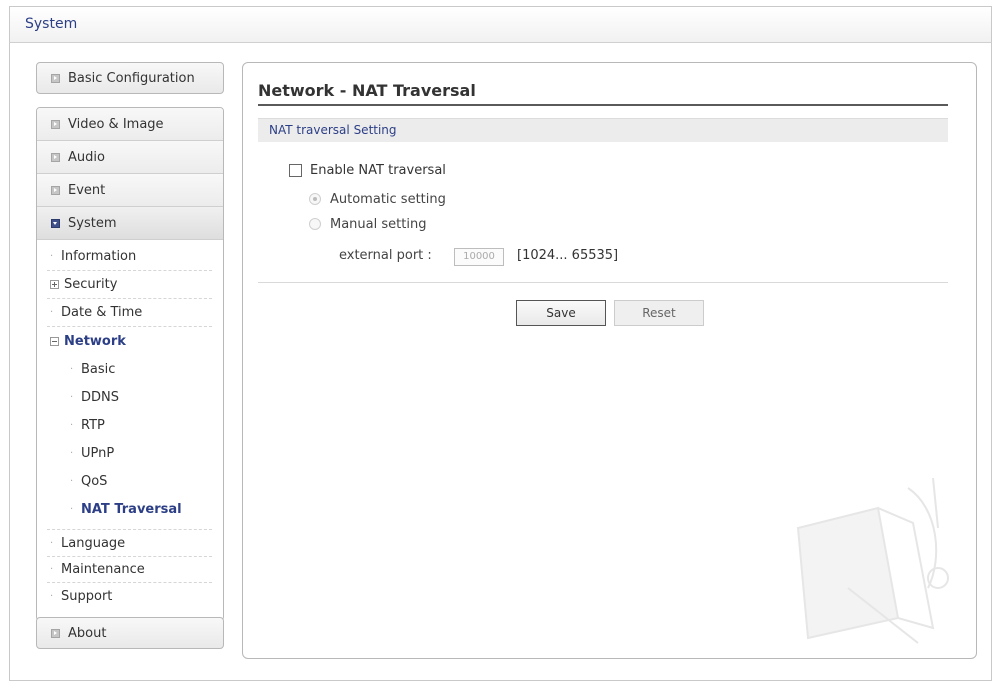 This screenshot has width=992, height=681. I want to click on sidebar-item-label: Basic Configuration, so click(131, 78).